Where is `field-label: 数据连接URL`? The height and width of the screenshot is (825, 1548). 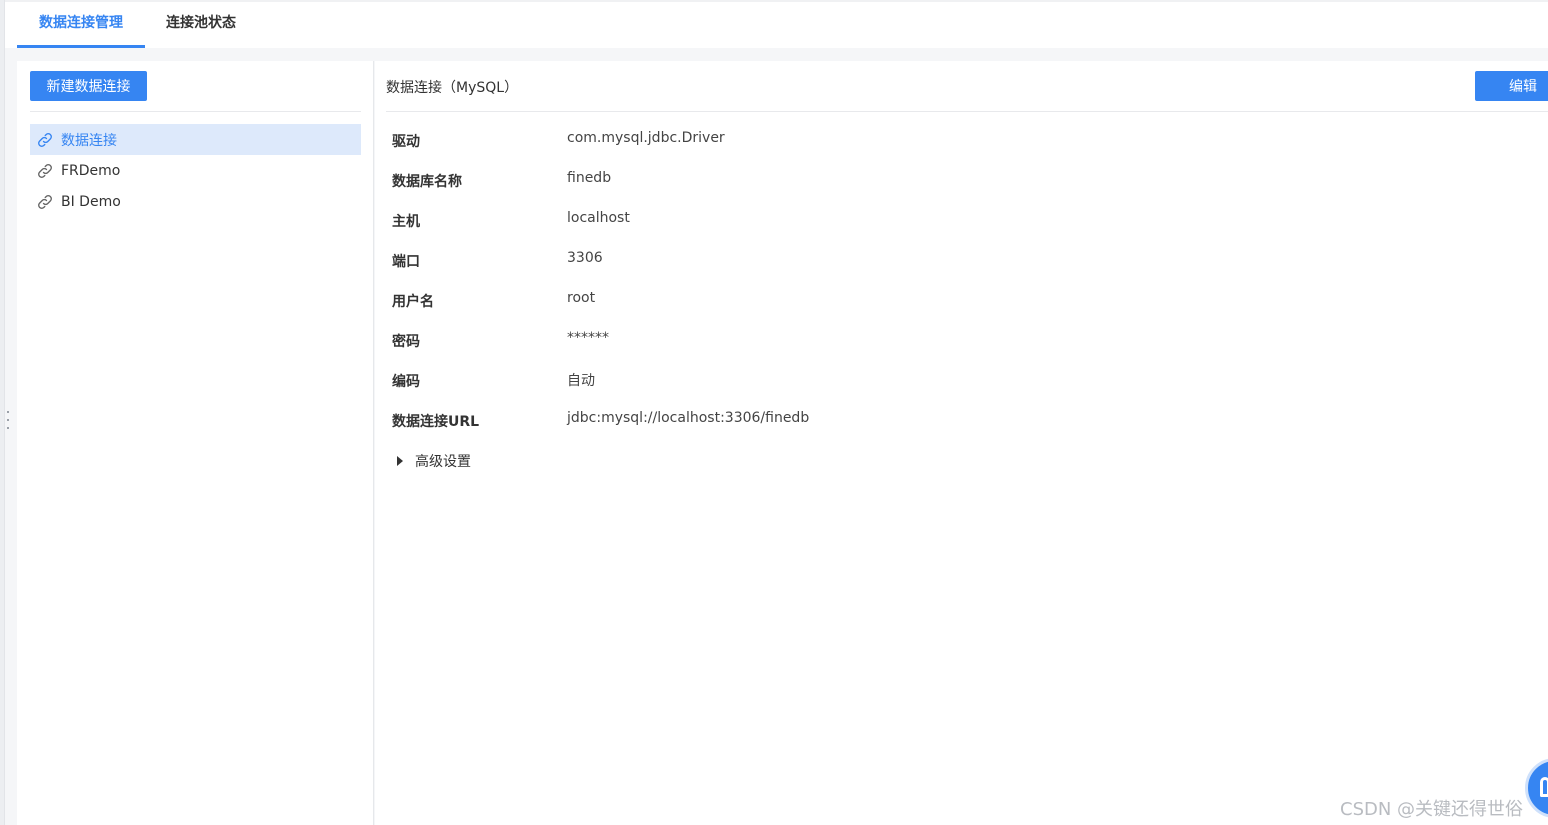
field-label: 数据连接URL is located at coordinates (436, 422).